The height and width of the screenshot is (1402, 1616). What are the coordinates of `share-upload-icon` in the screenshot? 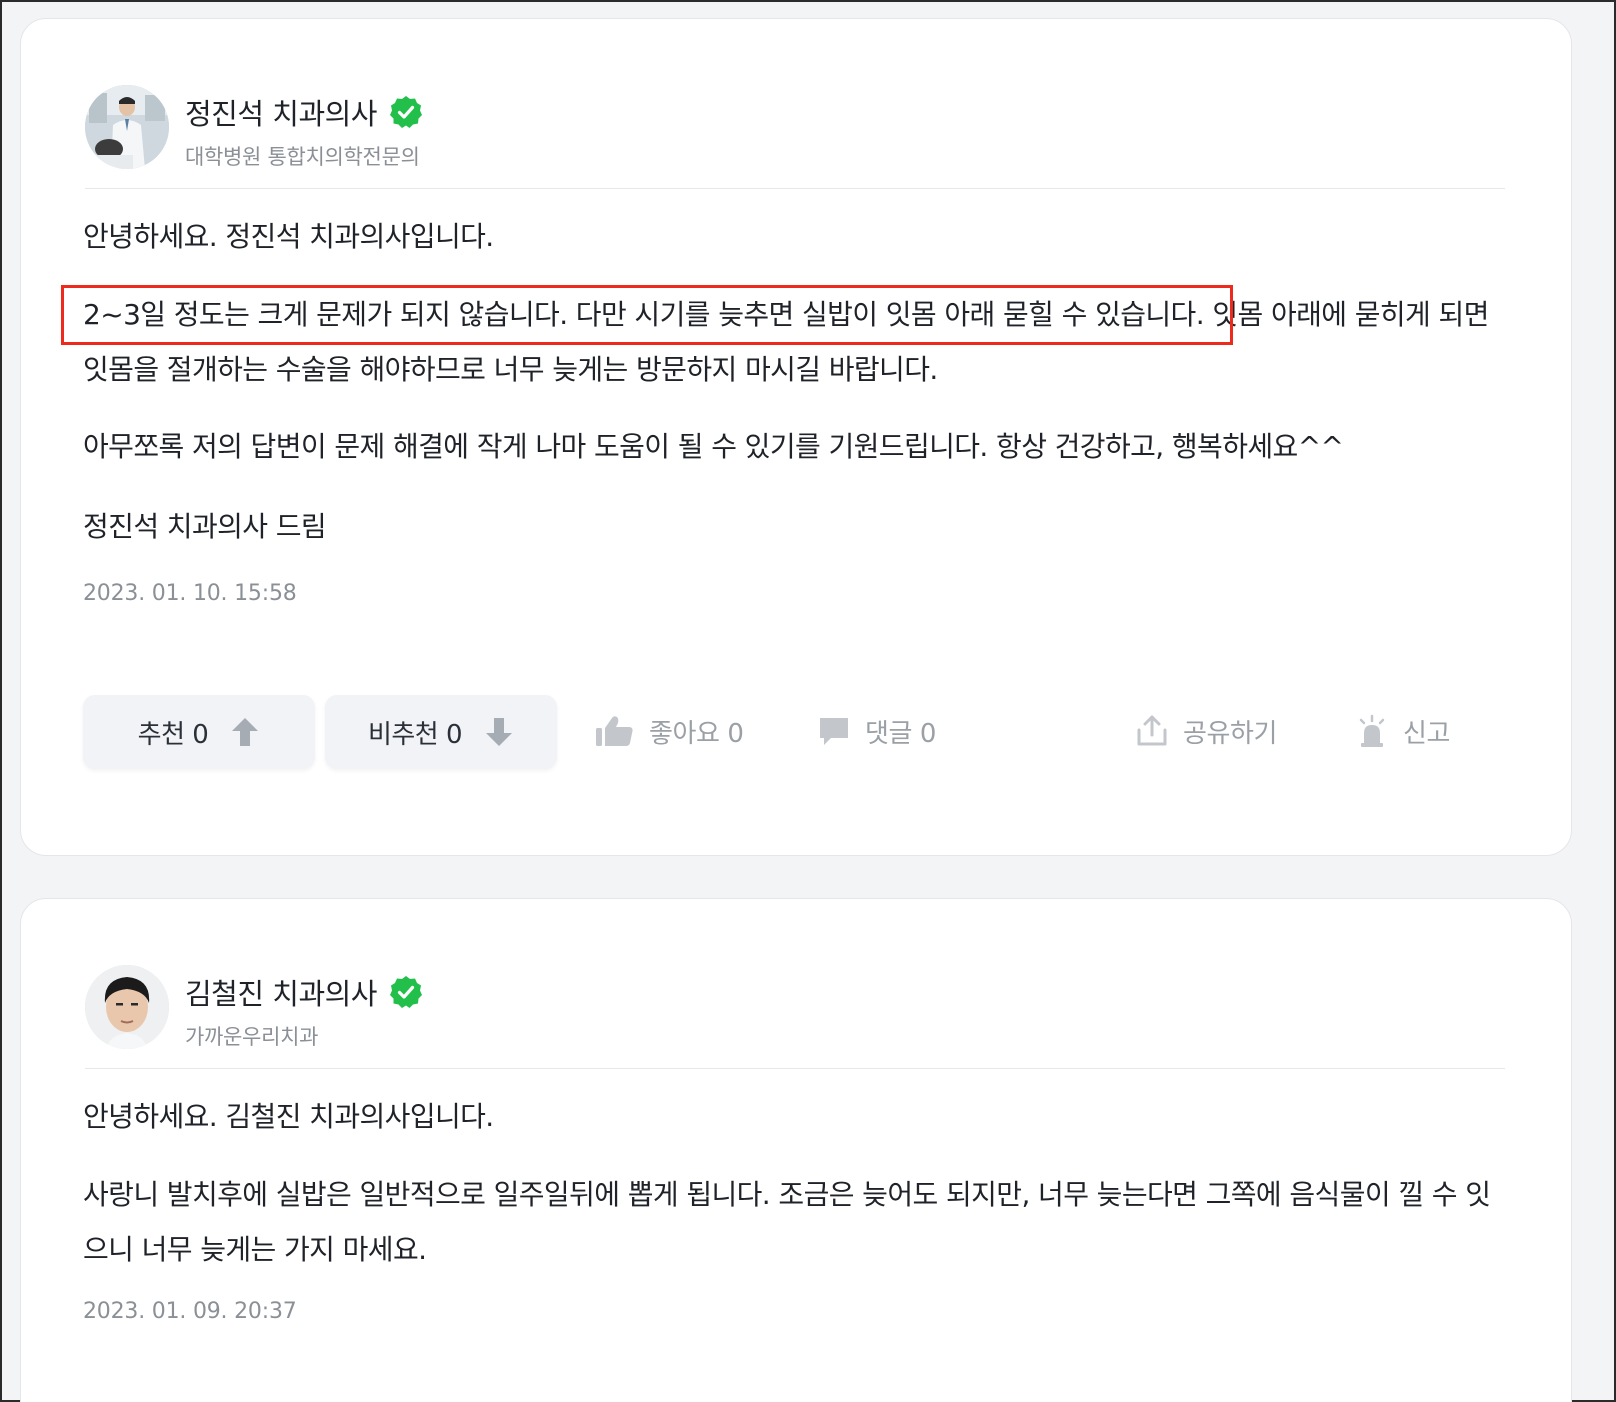 It's located at (1152, 730).